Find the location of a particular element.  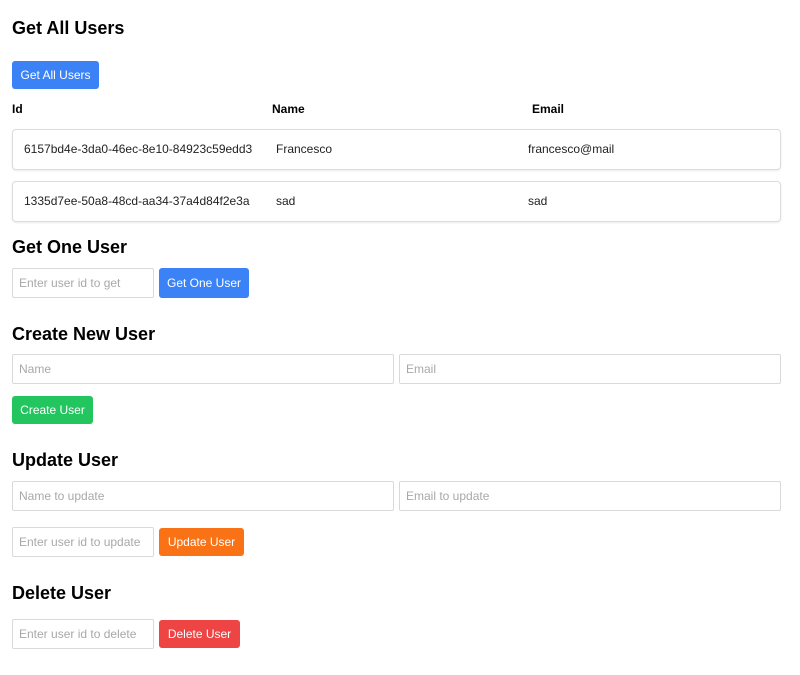

create-user-heading: Create New User is located at coordinates (84, 334).